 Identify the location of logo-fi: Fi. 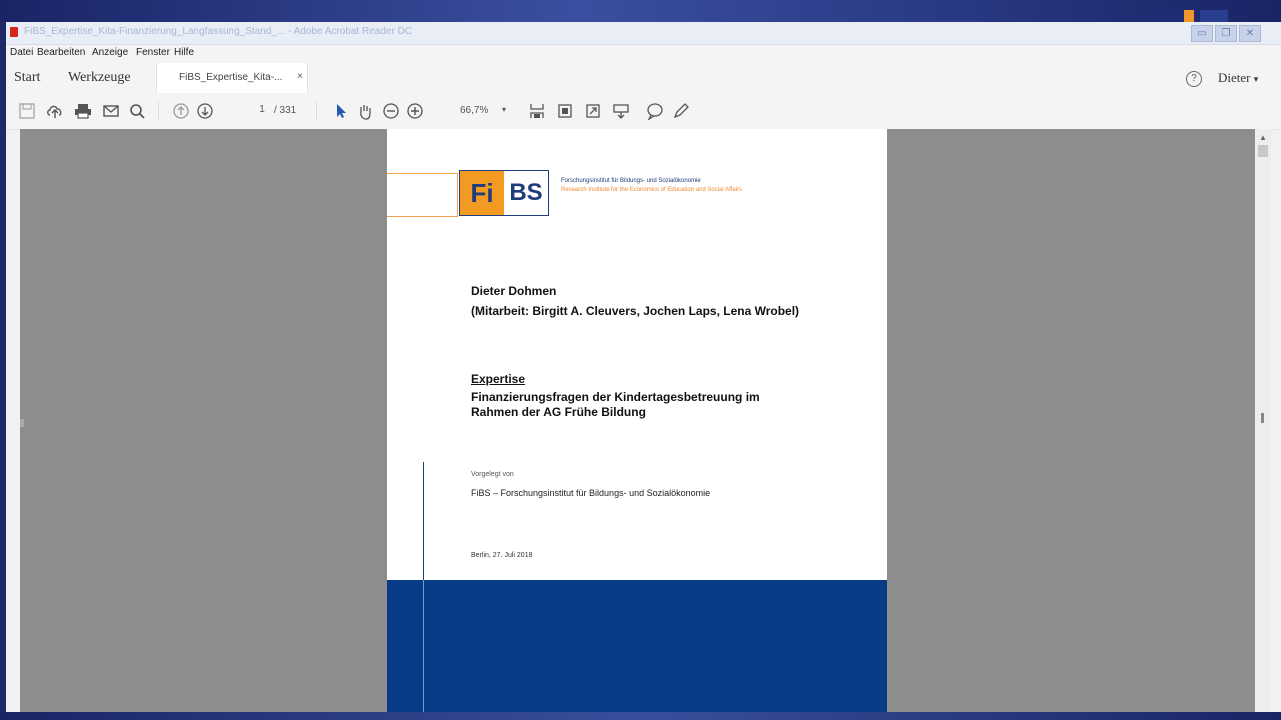
(482, 193).